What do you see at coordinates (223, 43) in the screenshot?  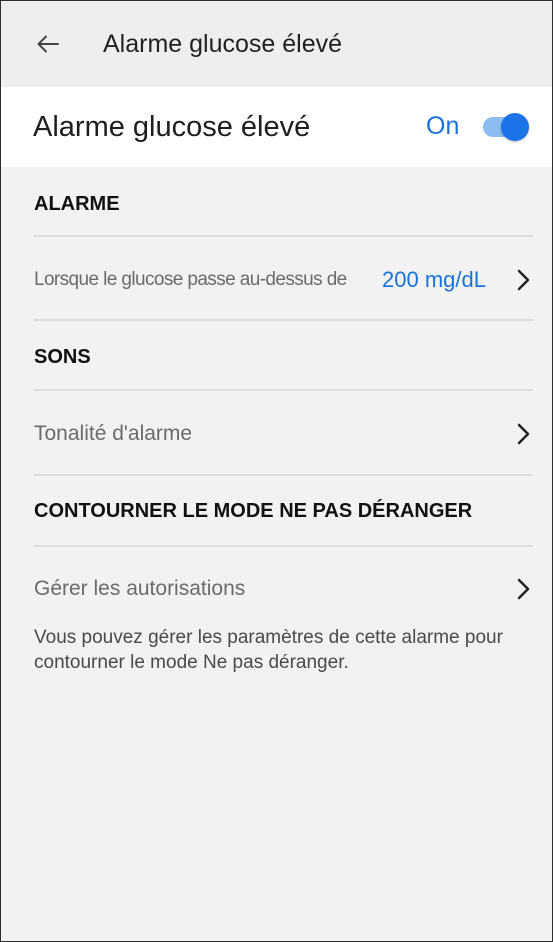 I see `page-title: Alarme glucose élevé` at bounding box center [223, 43].